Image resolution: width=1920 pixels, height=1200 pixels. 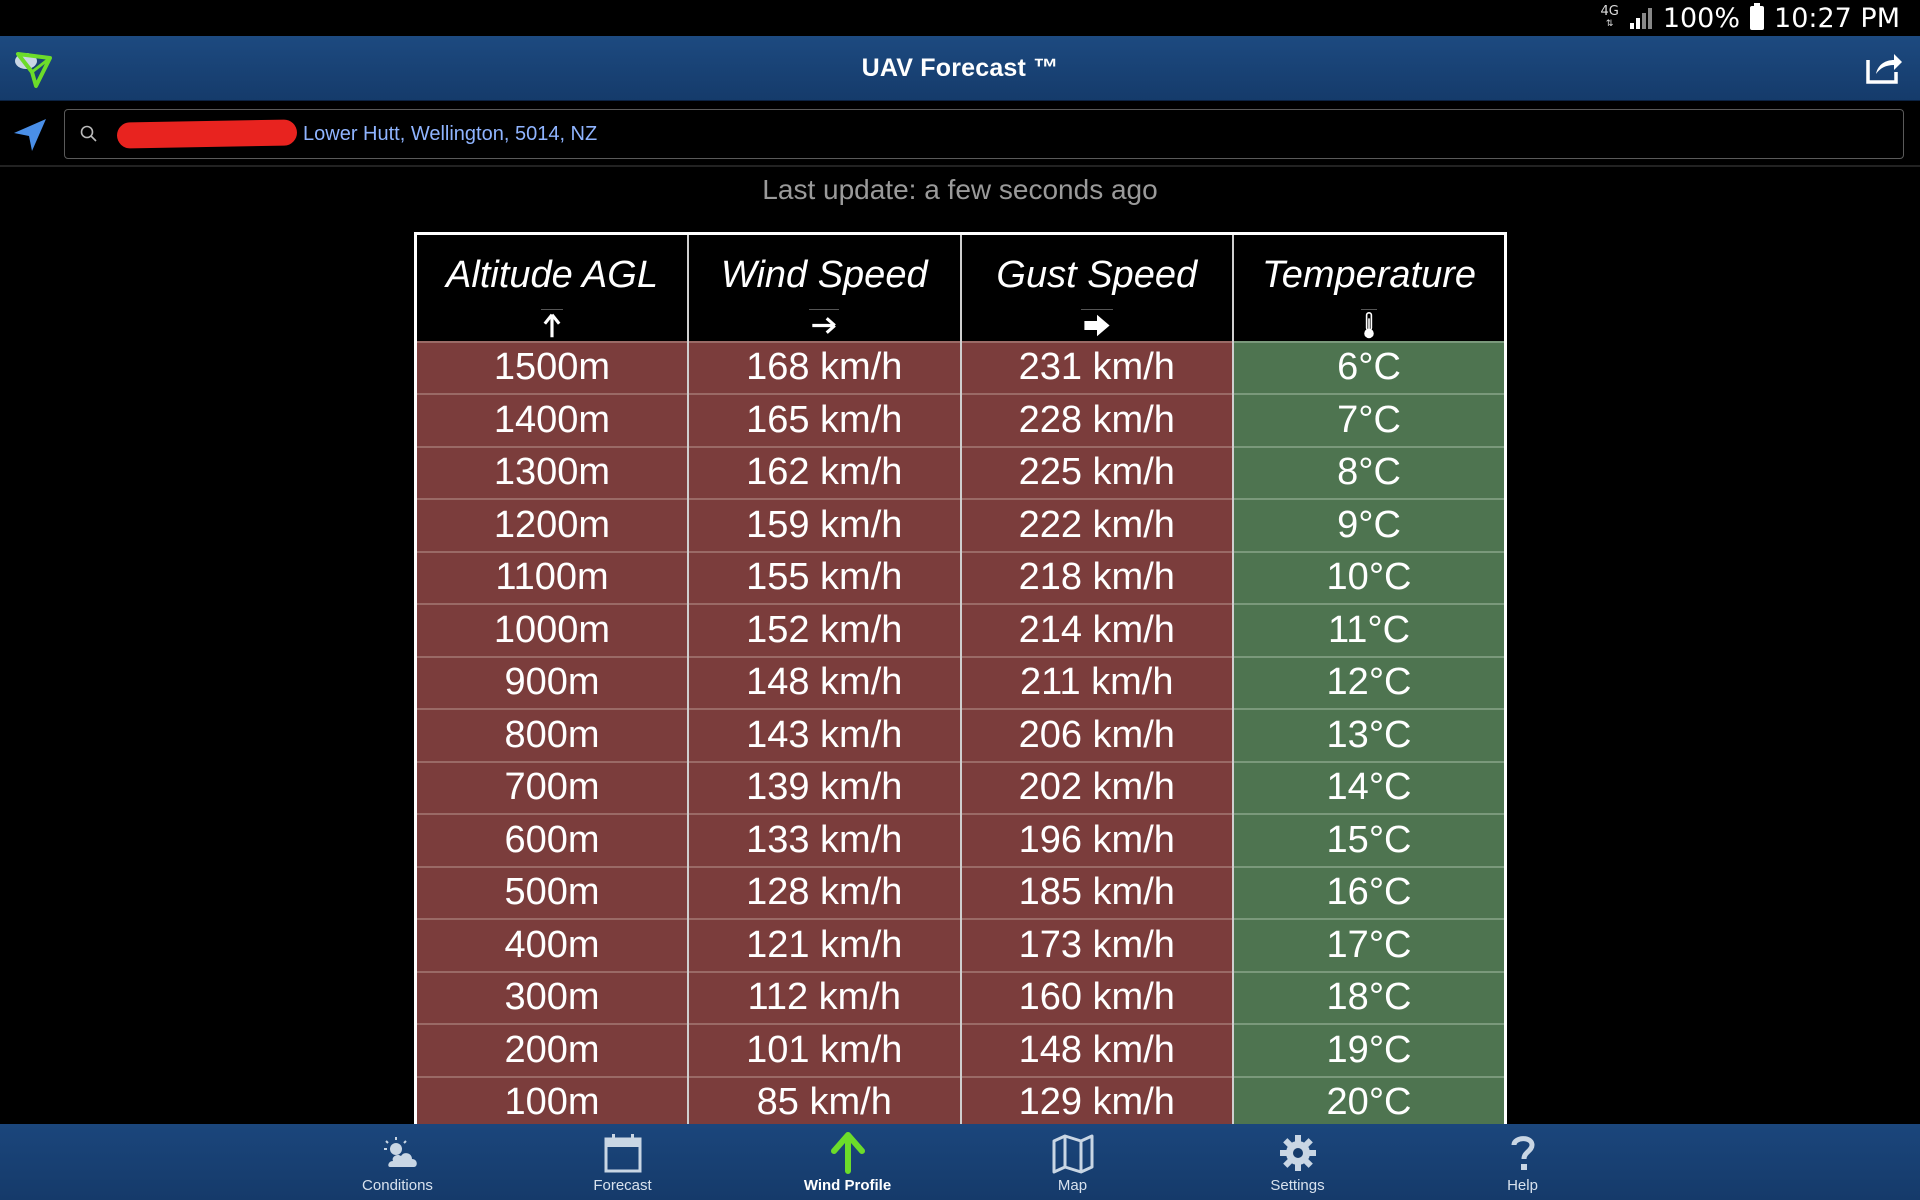 I want to click on column-header-gust-speed: Gust Speed, so click(x=1096, y=287).